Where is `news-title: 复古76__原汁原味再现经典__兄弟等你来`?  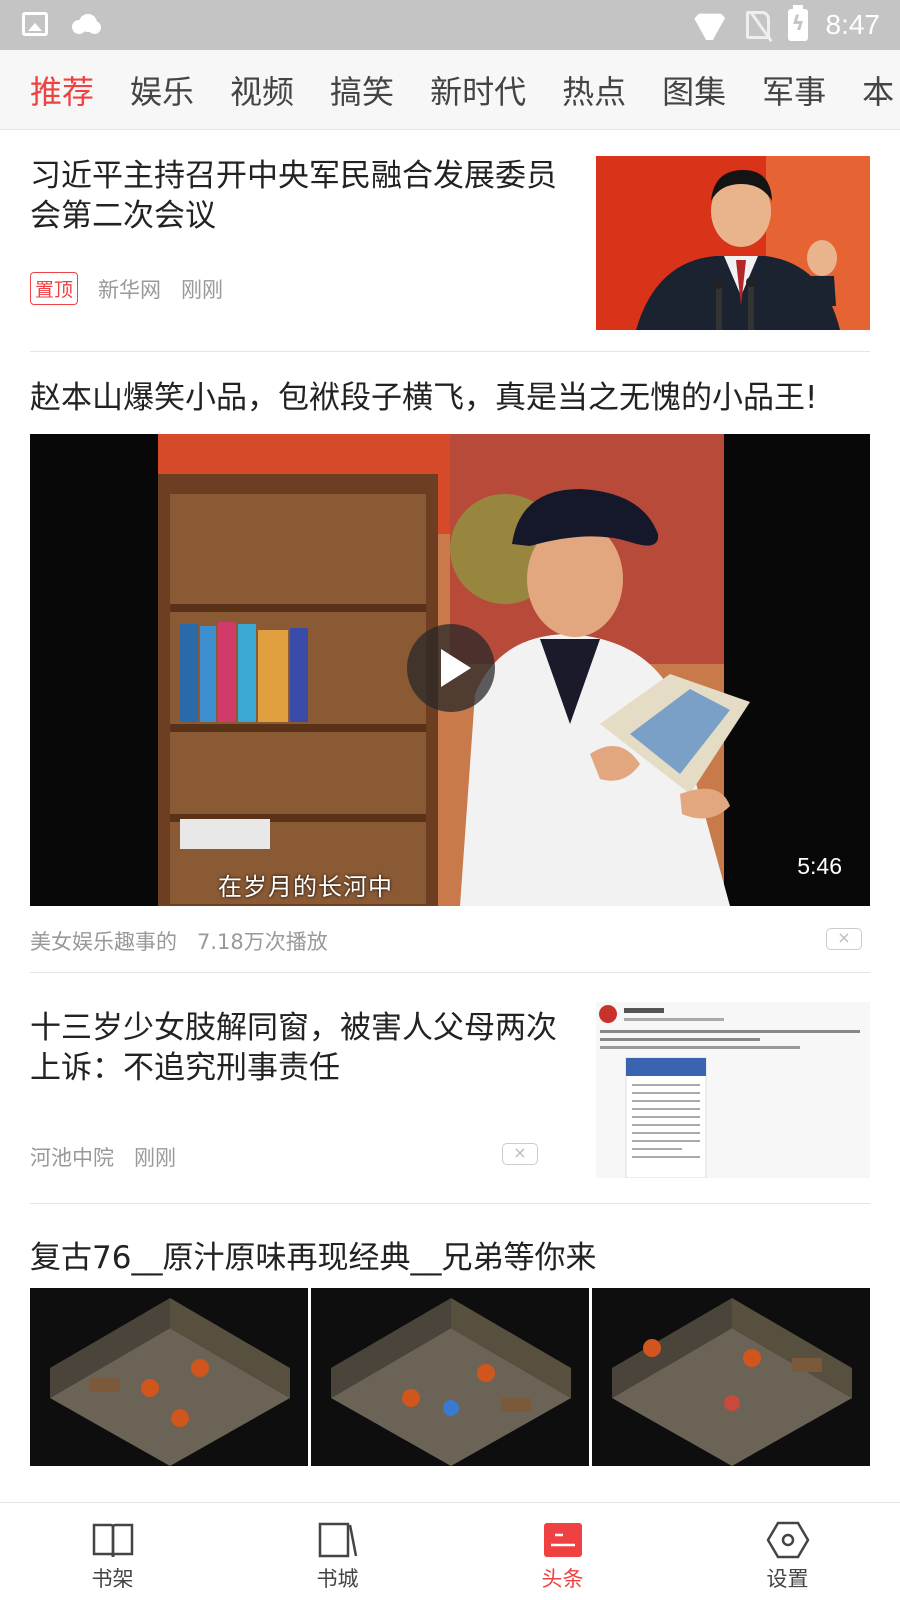
news-title: 复古76__原汁原味再现经典__兄弟等你来 is located at coordinates (450, 1258).